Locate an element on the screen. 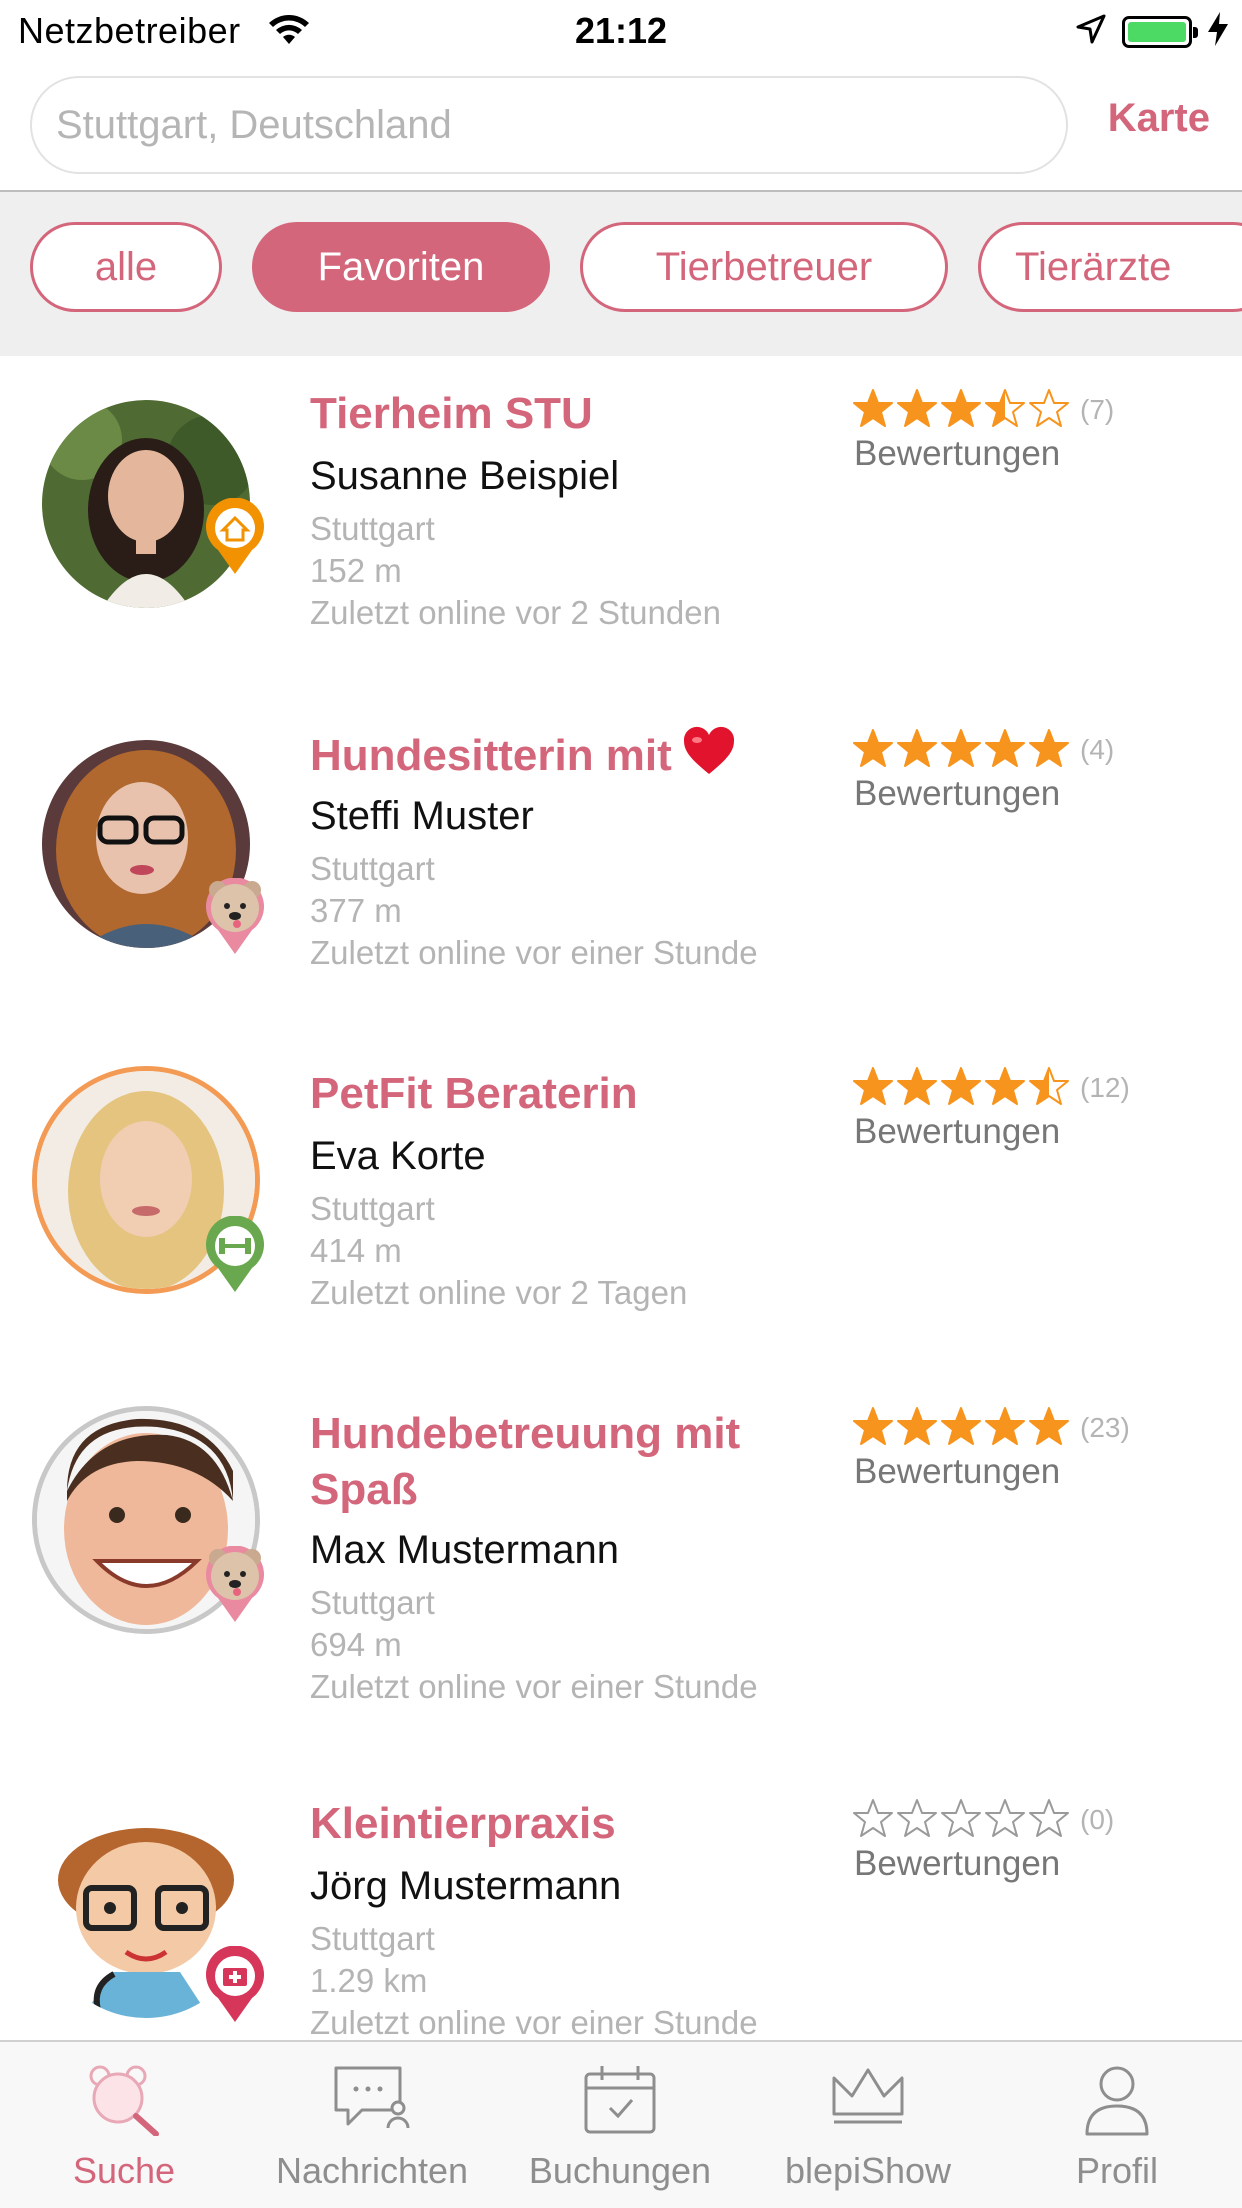 Image resolution: width=1242 pixels, height=2208 pixels. tab-search: Suche is located at coordinates (124, 2125).